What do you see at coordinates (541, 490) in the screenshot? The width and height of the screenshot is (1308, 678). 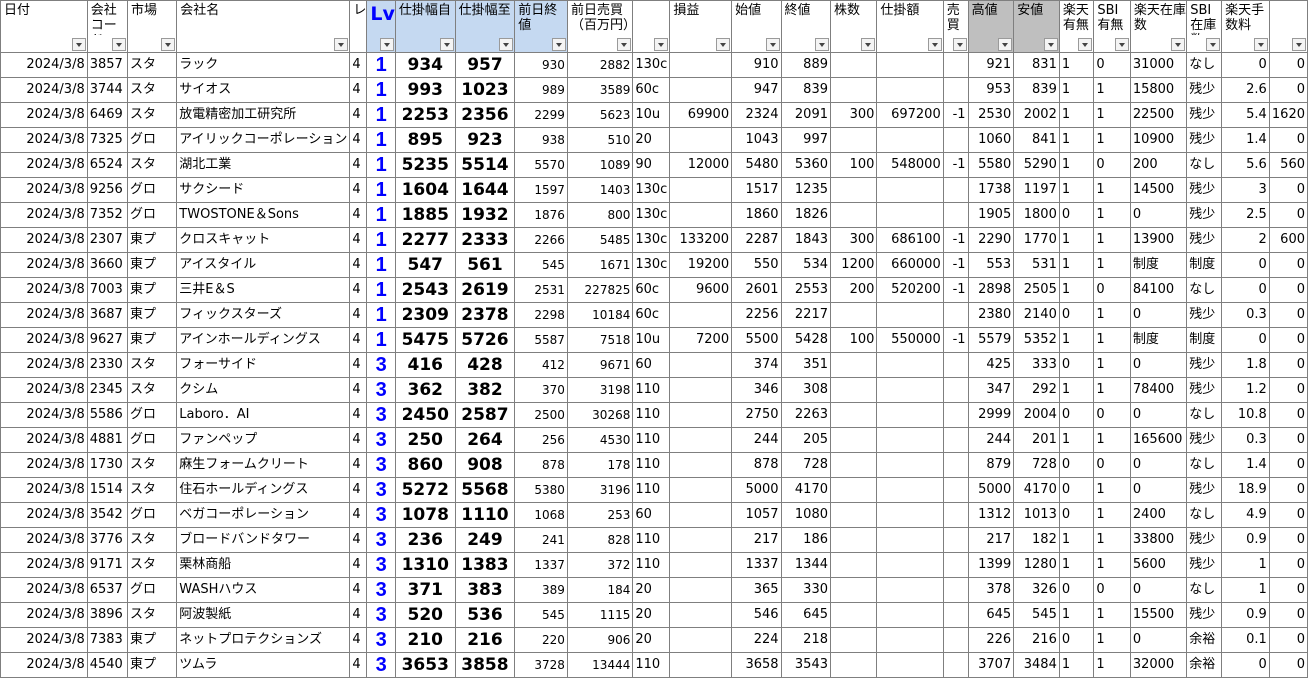 I see `cell-prev-close: 5380` at bounding box center [541, 490].